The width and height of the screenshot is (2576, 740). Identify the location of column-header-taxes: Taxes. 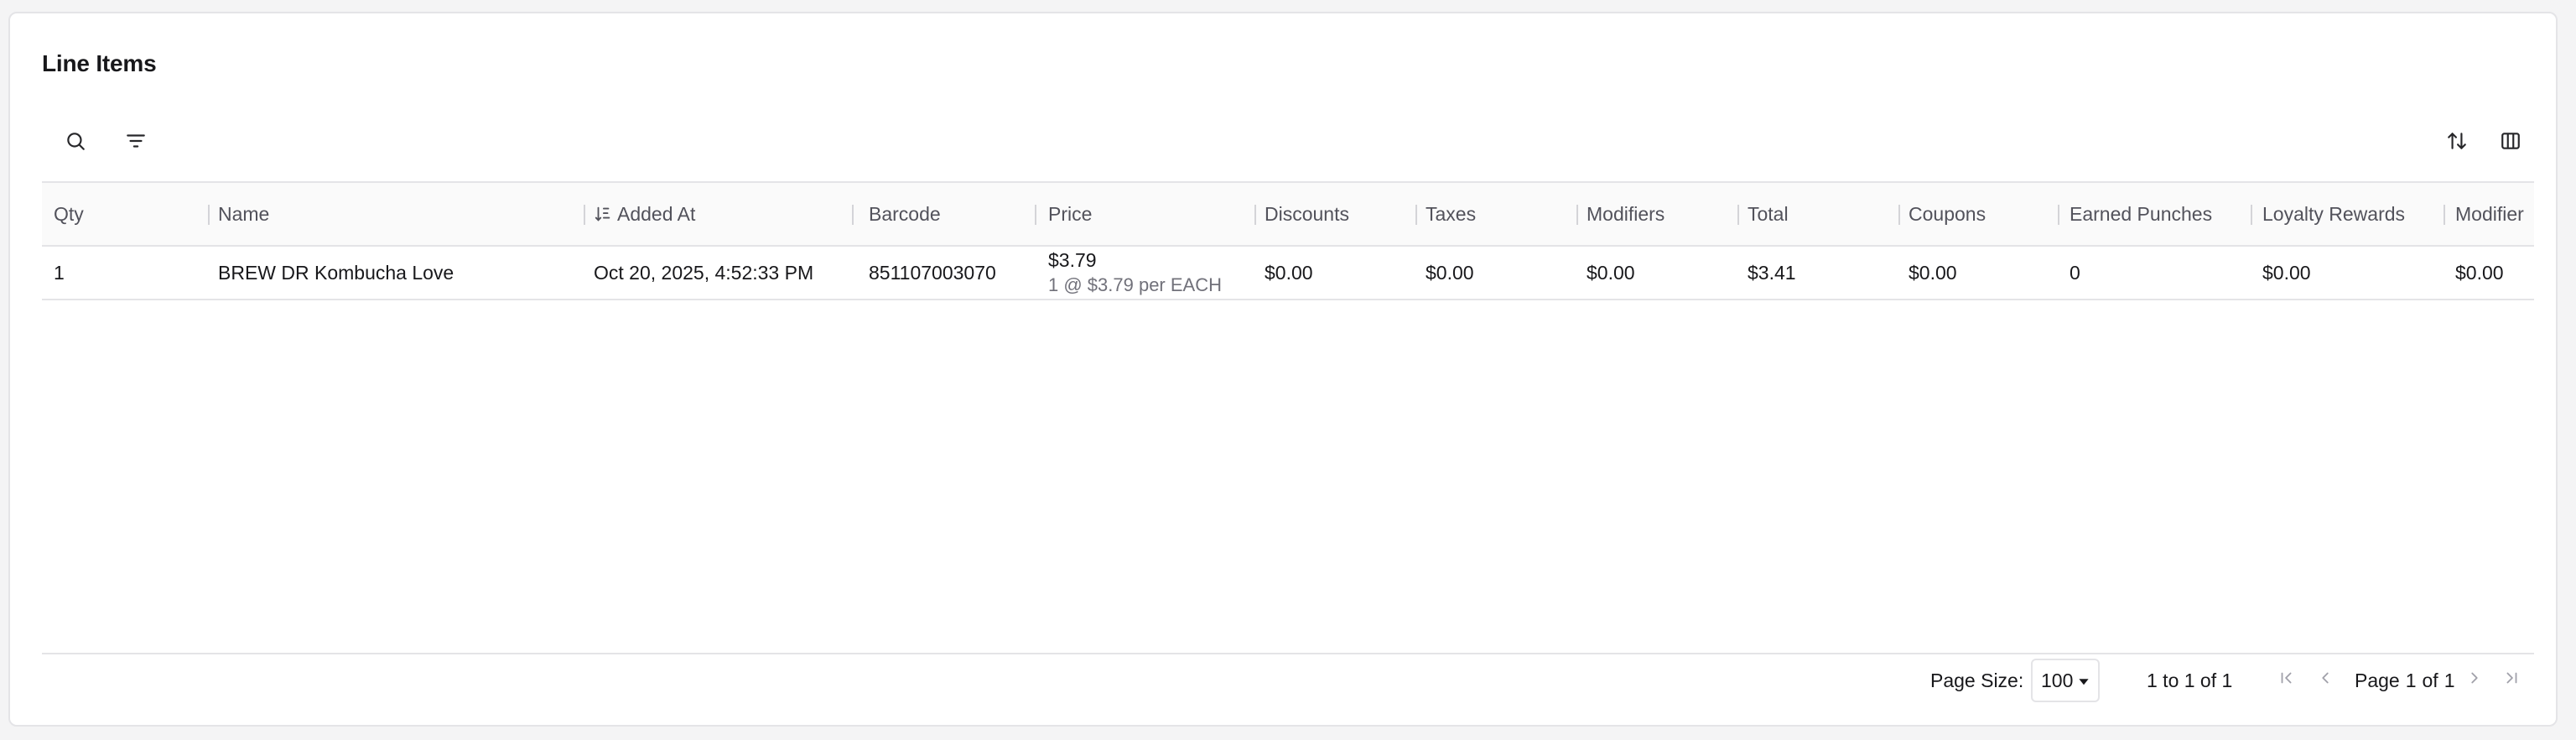
(1494, 214).